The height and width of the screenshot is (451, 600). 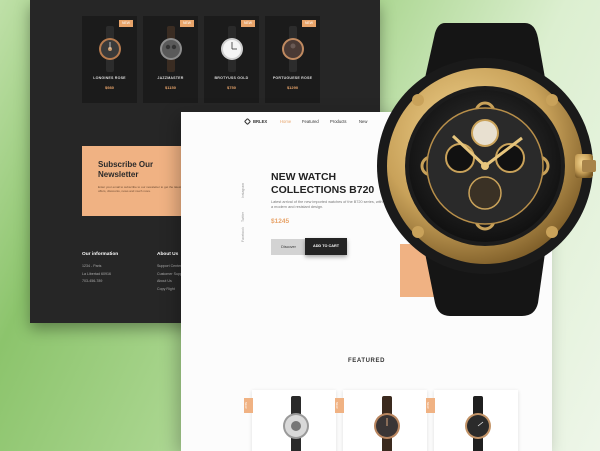 What do you see at coordinates (243, 217) in the screenshot?
I see `social-twitter: Twitter` at bounding box center [243, 217].